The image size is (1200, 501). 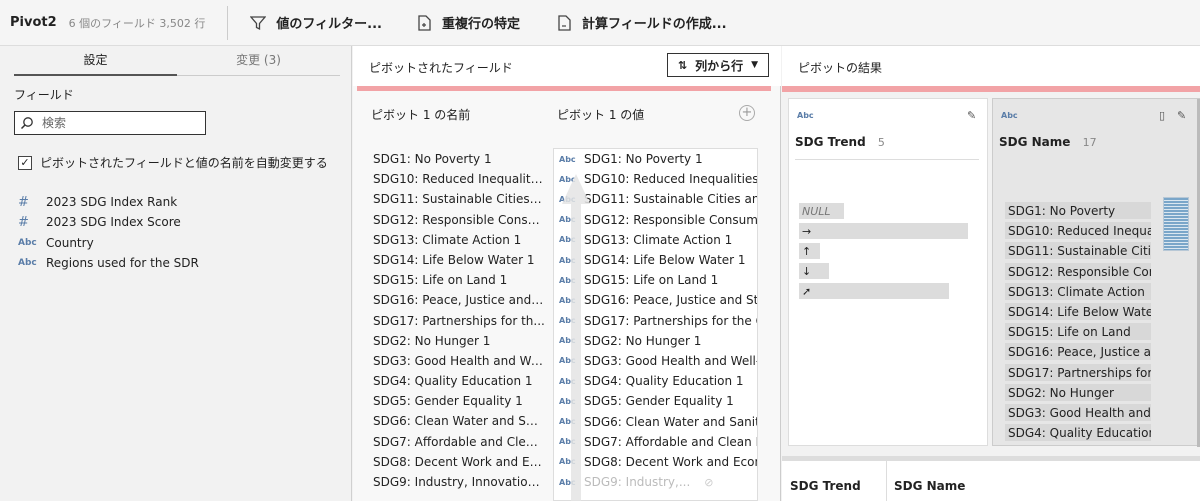 I want to click on card-field-label: SDG Name, so click(x=1035, y=142).